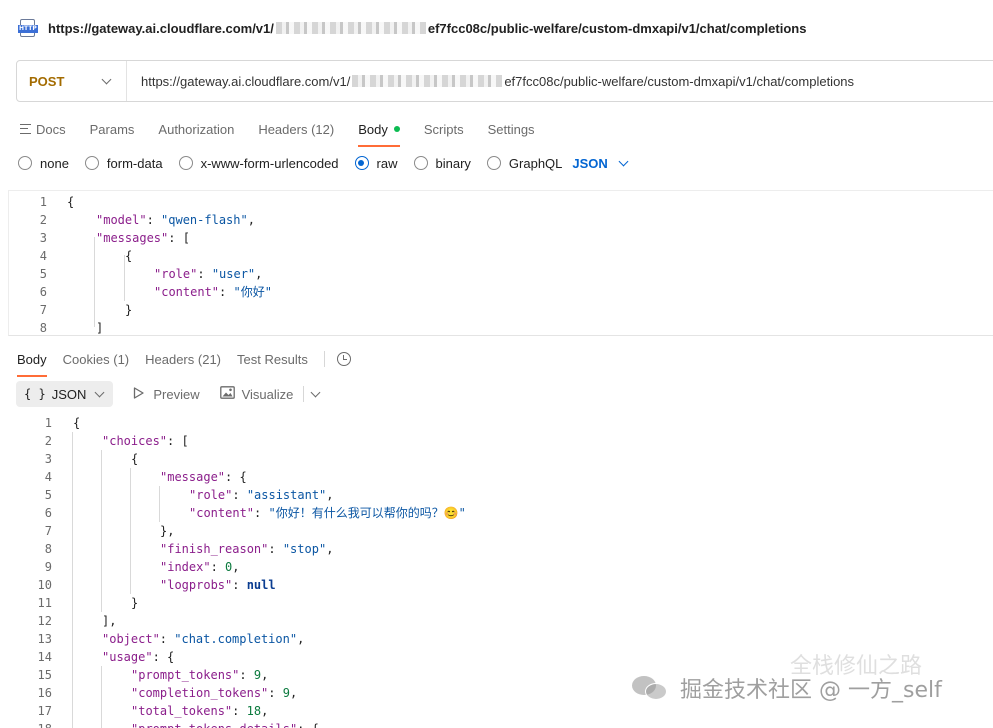  Describe the element at coordinates (376, 163) in the screenshot. I see `radio-raw: raw` at that location.